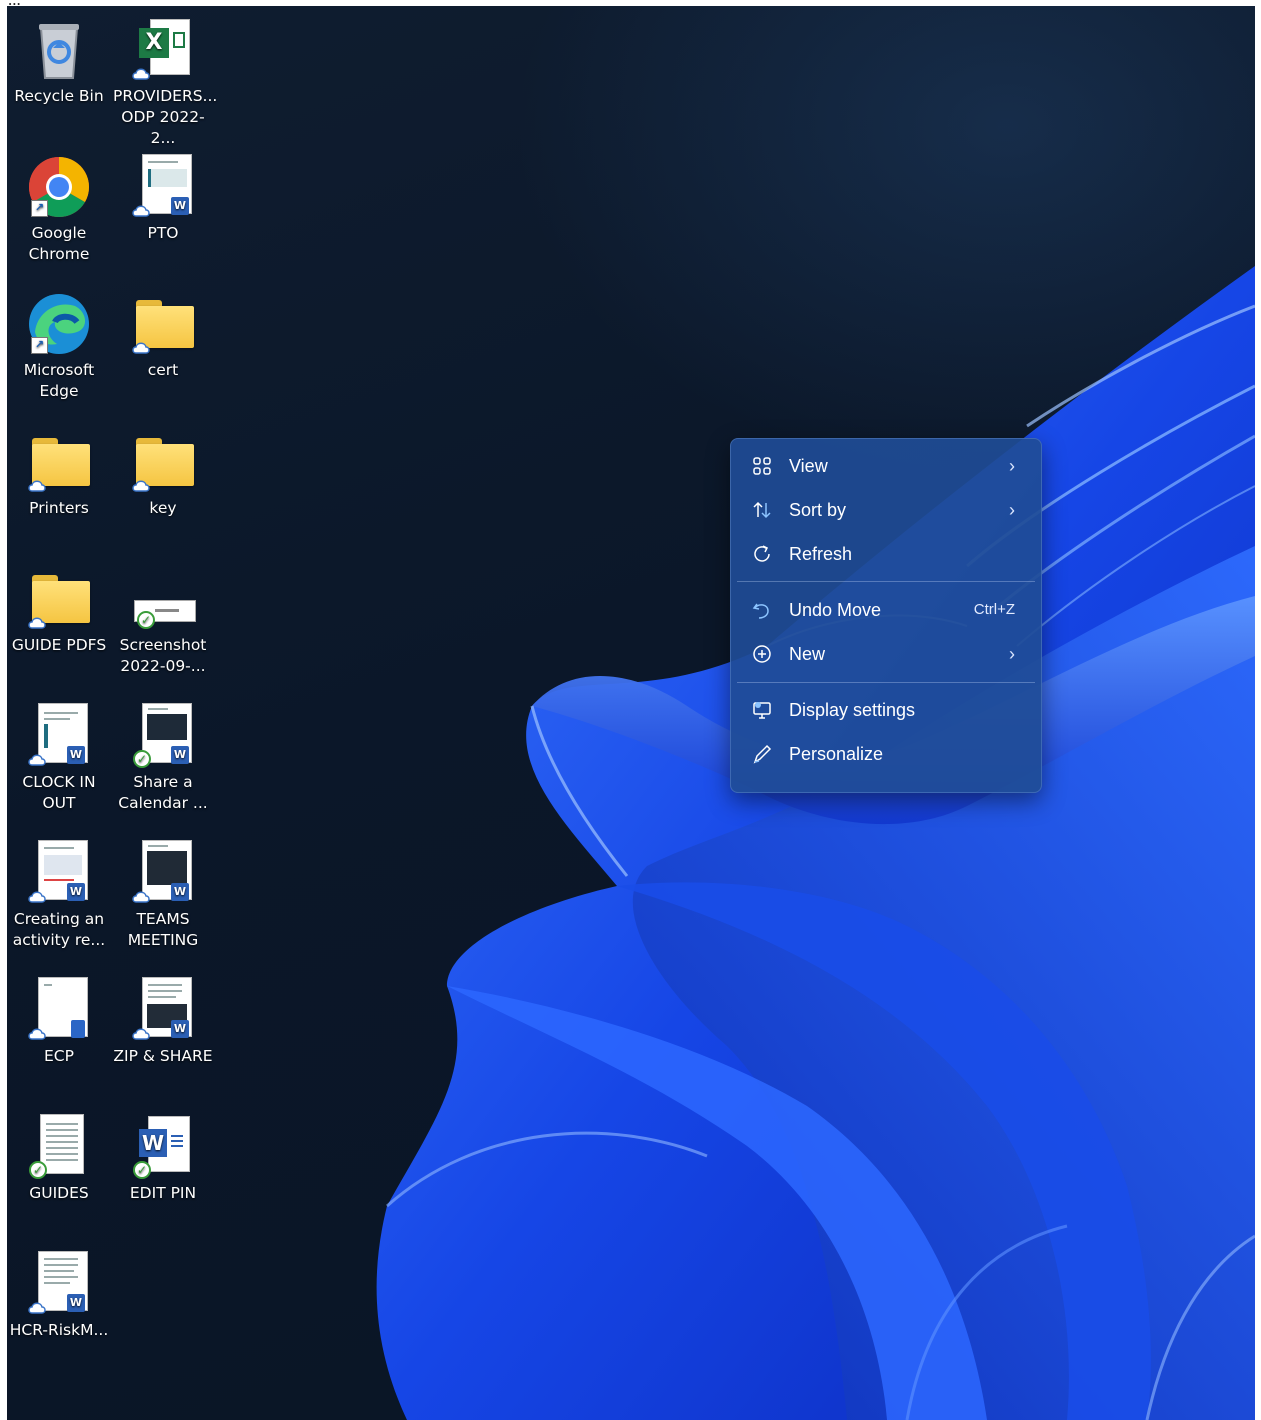  I want to click on menu-item-label: Personalize, so click(836, 754).